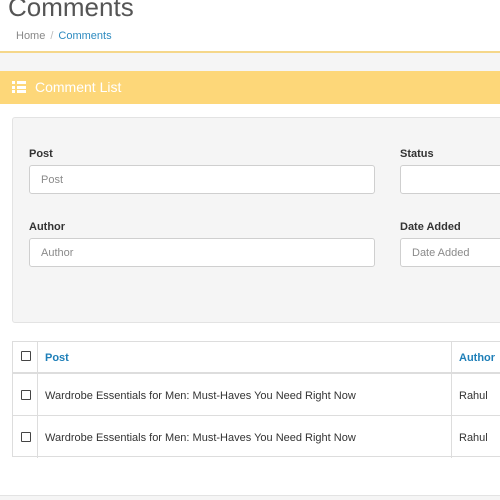 The image size is (500, 500). What do you see at coordinates (256, 358) in the screenshot?
I see `table-header-row: Post Author` at bounding box center [256, 358].